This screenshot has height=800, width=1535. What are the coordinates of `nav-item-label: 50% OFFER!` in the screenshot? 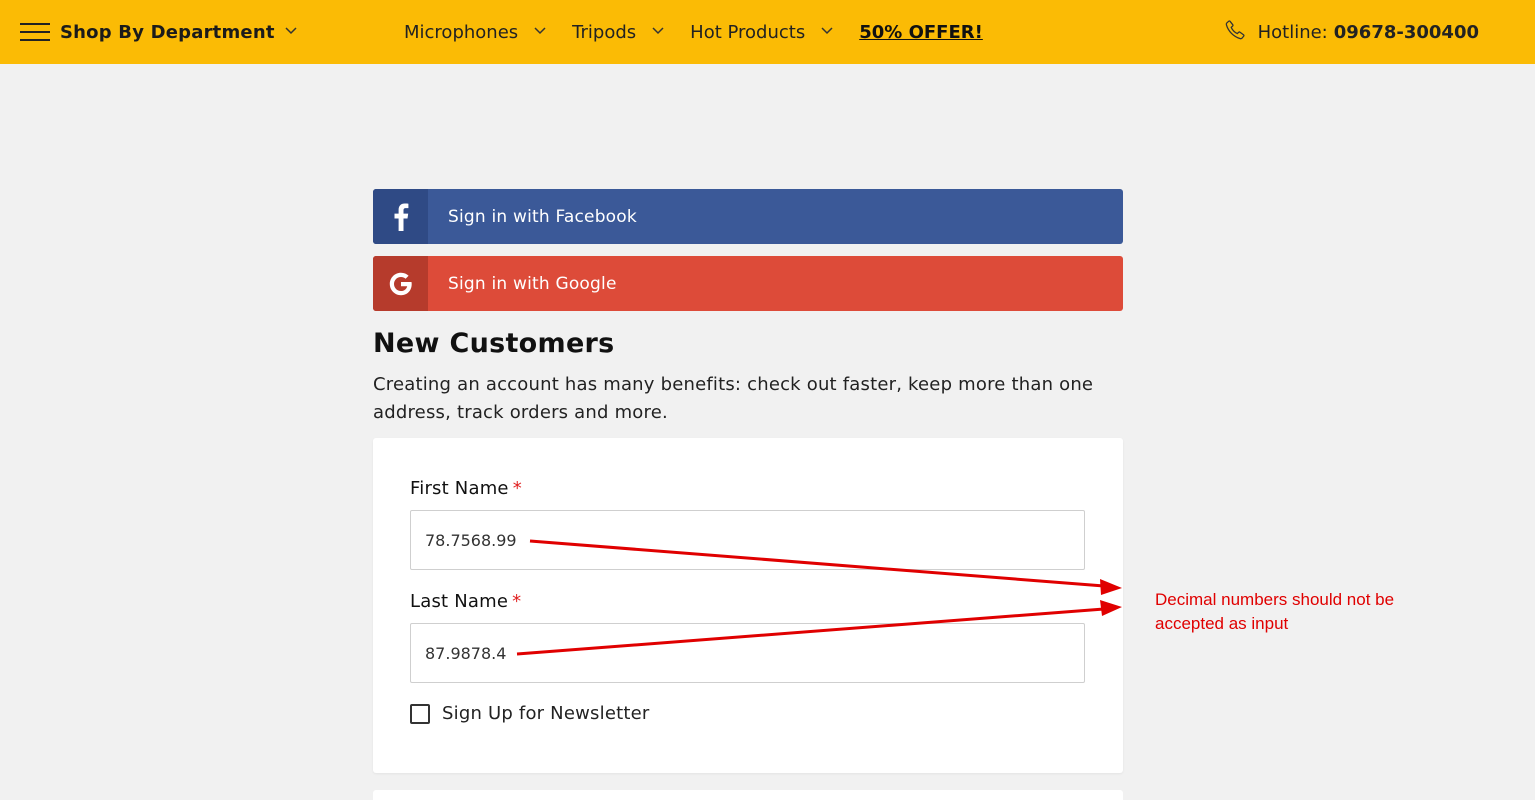 It's located at (921, 32).